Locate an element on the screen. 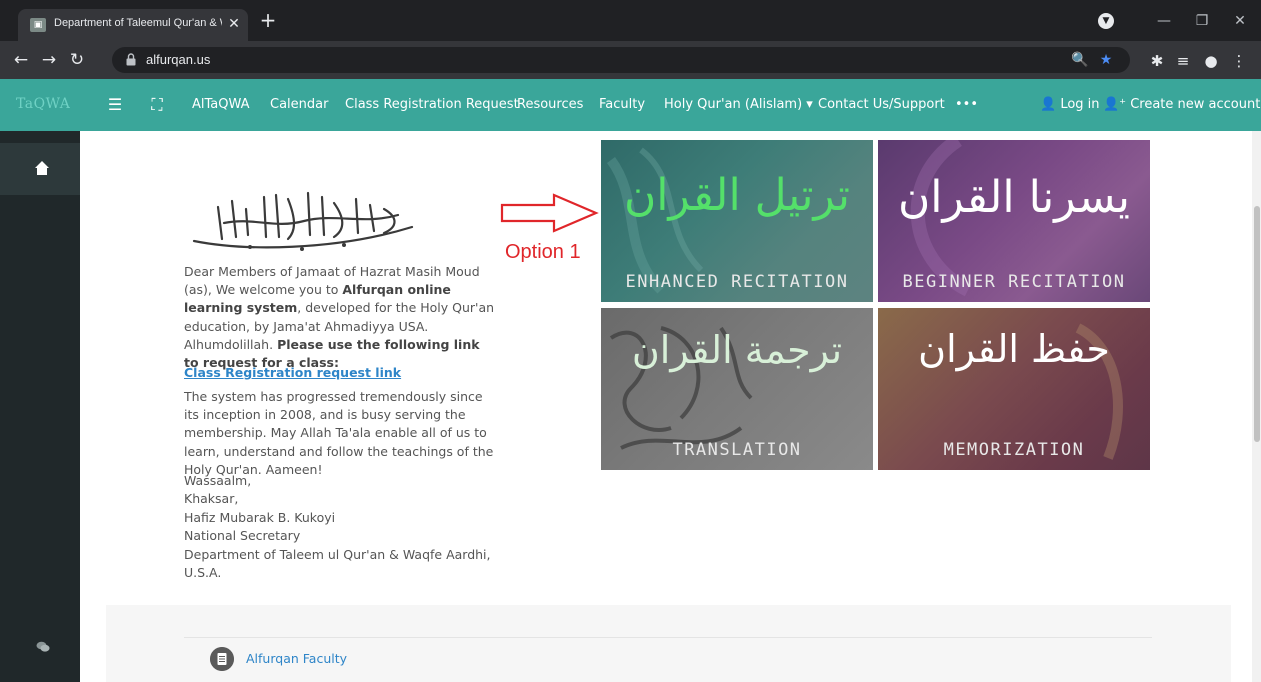  tile-beginner-caption: BEGINNER RECITATION is located at coordinates (1014, 282).